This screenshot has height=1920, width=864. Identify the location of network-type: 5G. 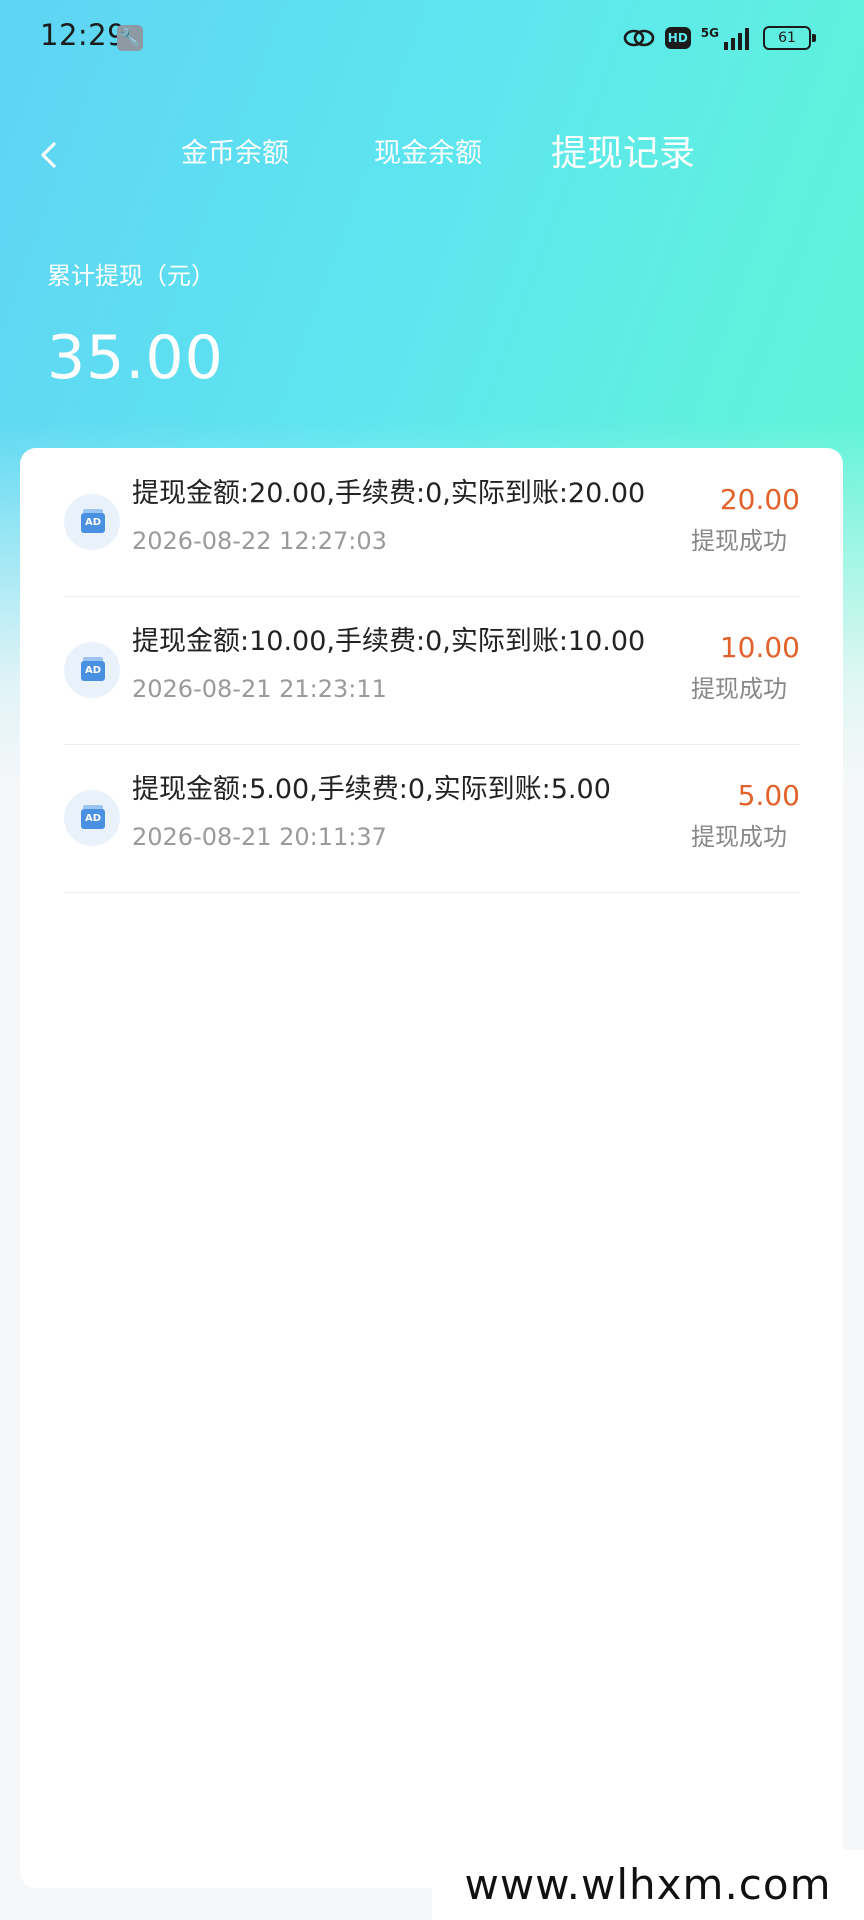
(709, 33).